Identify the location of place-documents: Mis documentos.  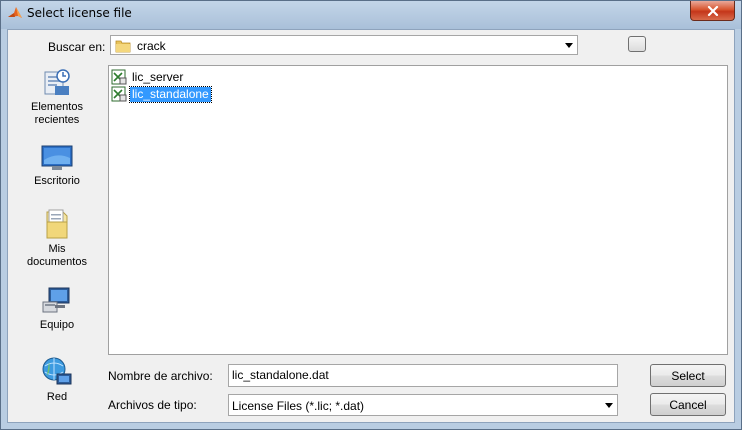
(57, 238).